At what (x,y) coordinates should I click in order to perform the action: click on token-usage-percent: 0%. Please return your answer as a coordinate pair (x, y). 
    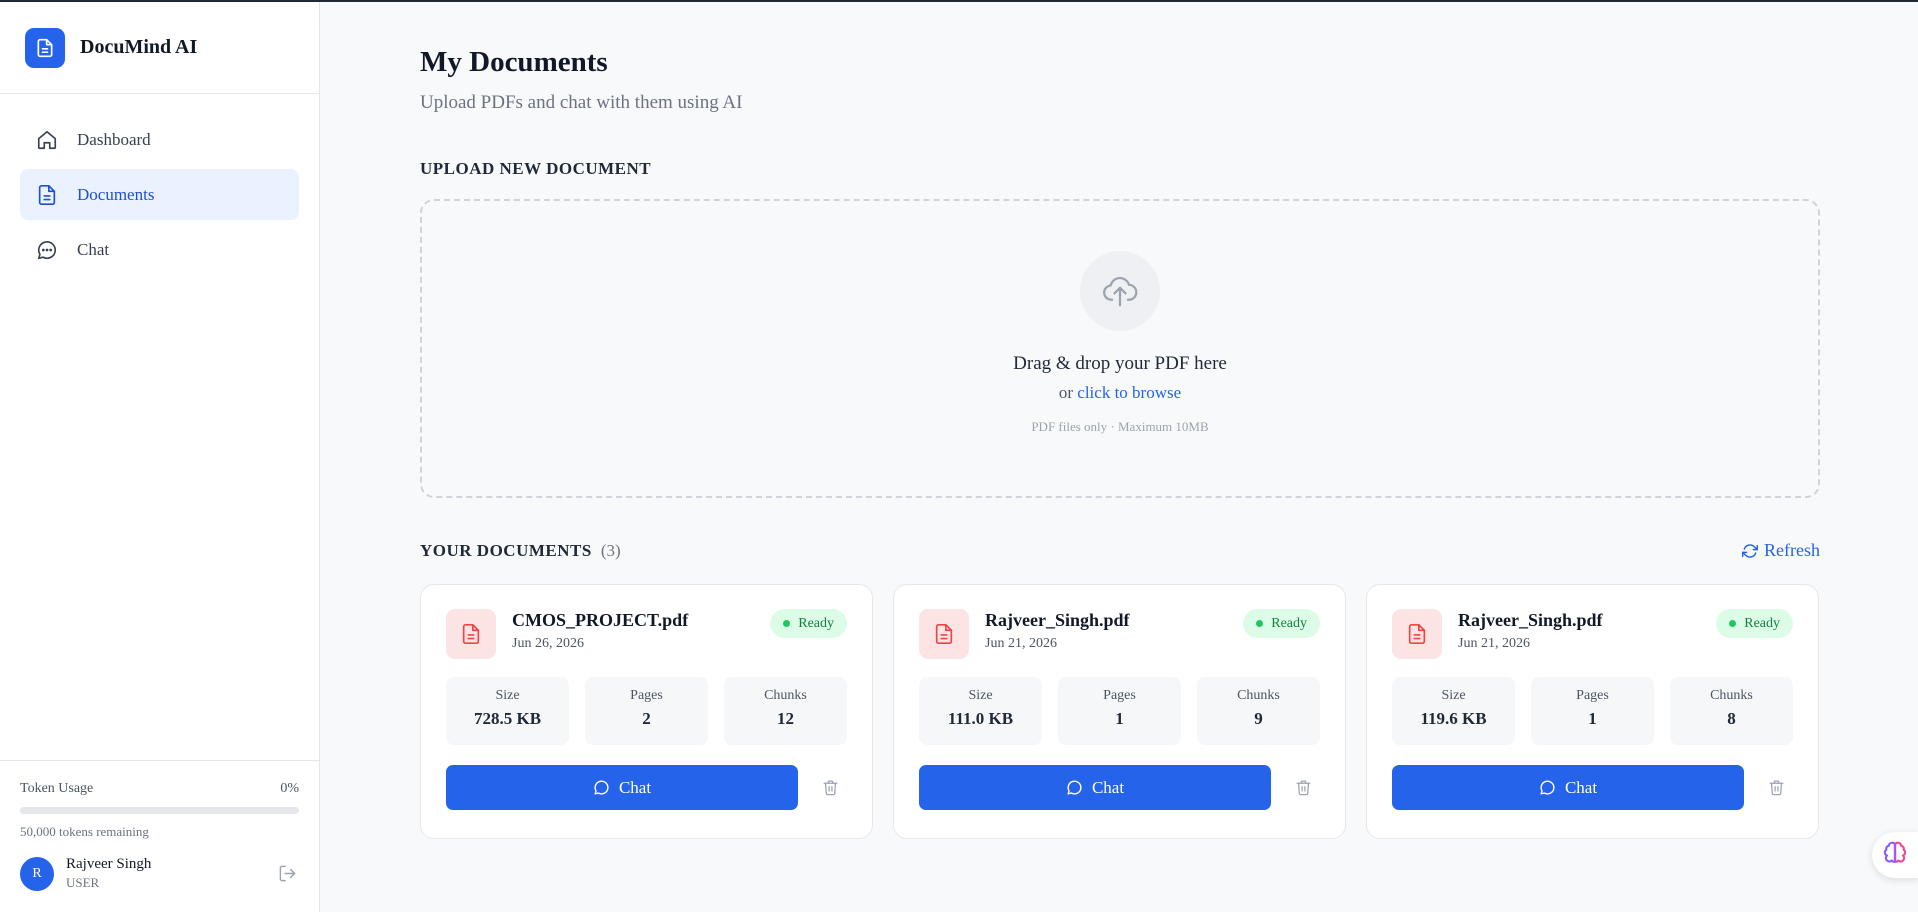
    Looking at the image, I should click on (289, 788).